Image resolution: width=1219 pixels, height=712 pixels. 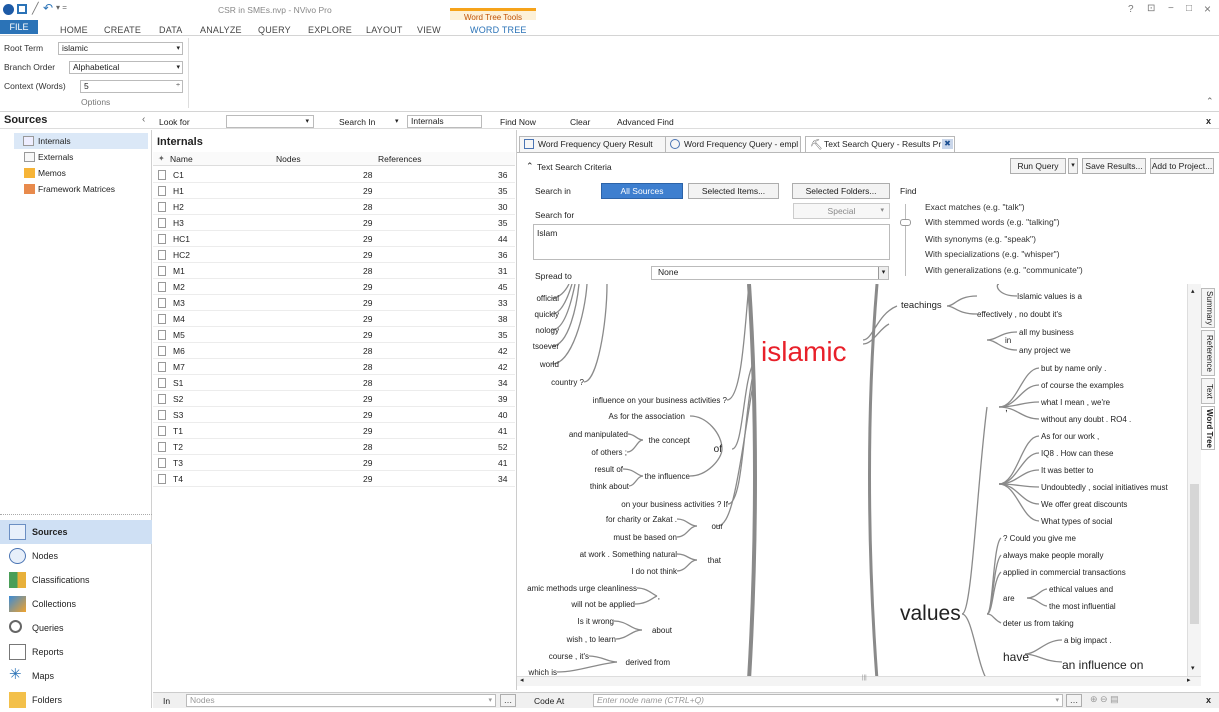 I want to click on qat-dropdown-icon: ▾ =, so click(x=61, y=7).